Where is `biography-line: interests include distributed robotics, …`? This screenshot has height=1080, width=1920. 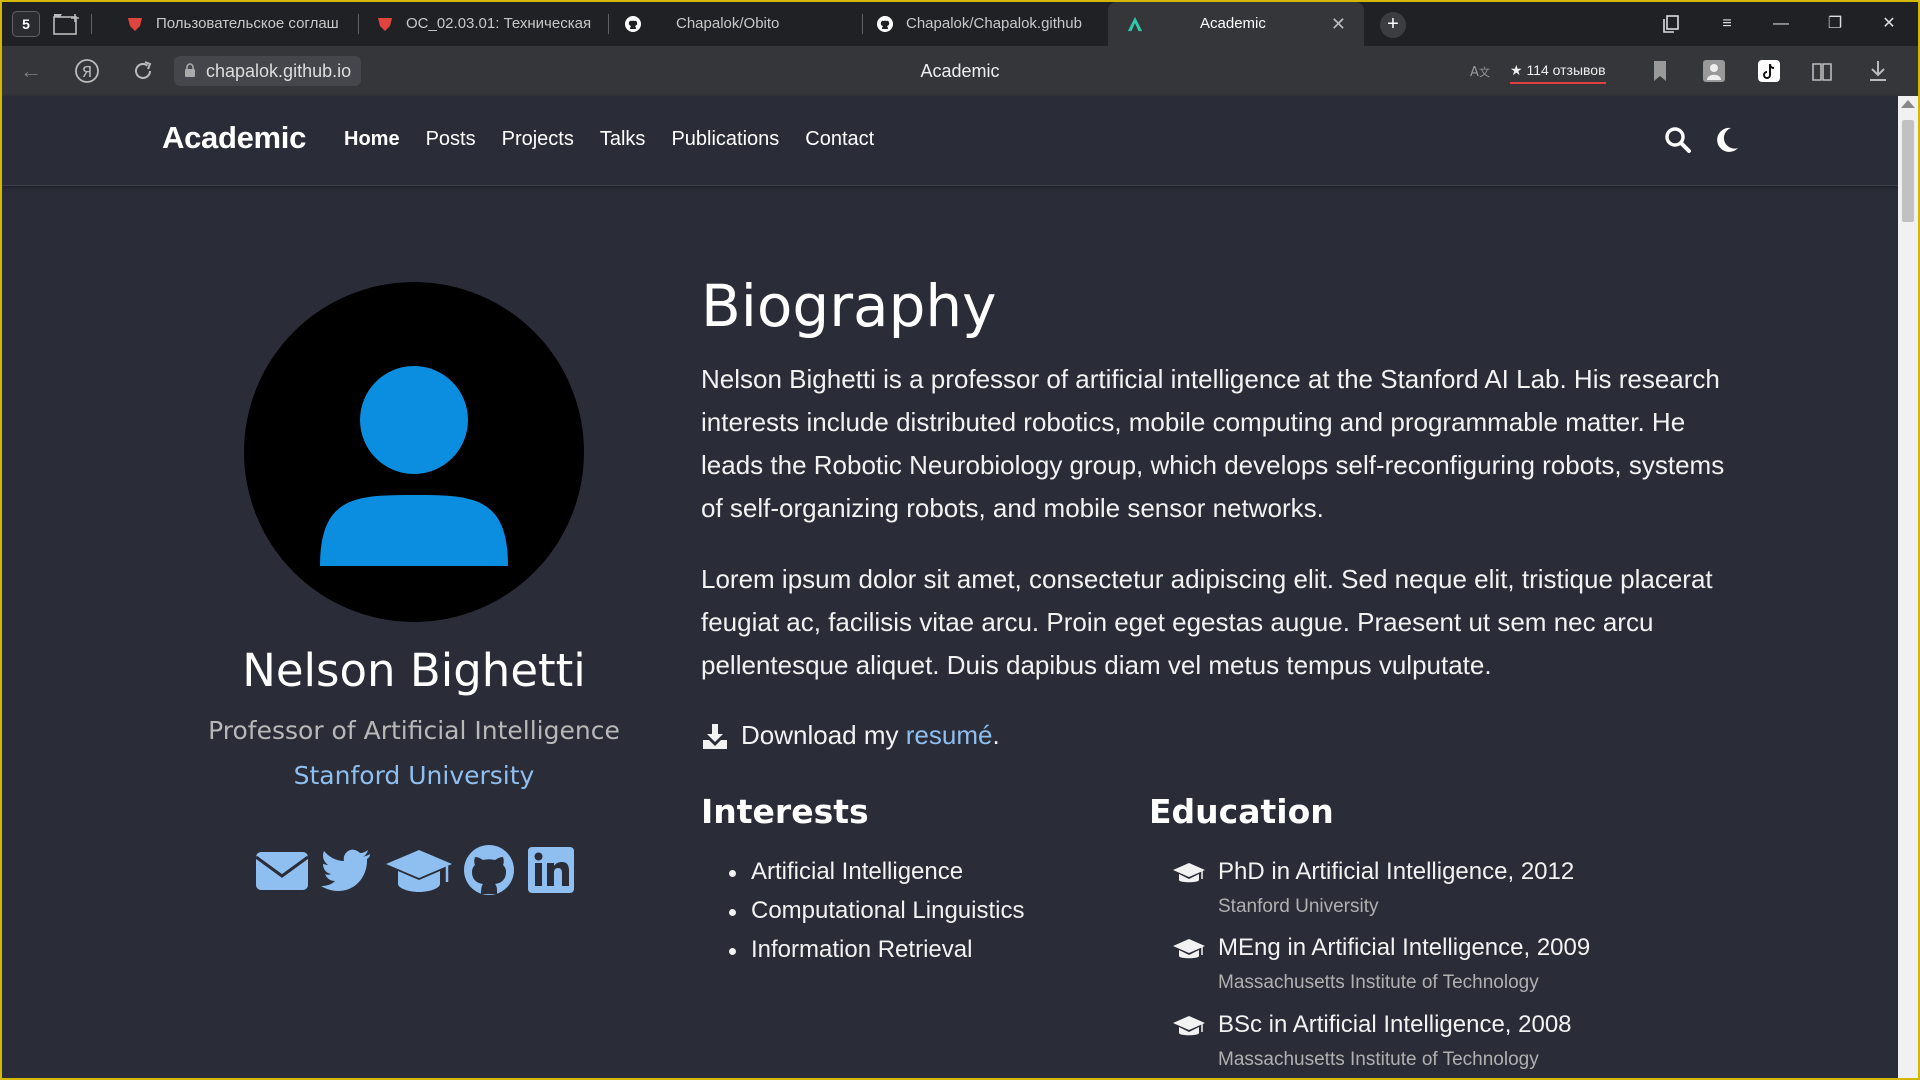 biography-line: interests include distributed robotics, … is located at coordinates (1193, 422).